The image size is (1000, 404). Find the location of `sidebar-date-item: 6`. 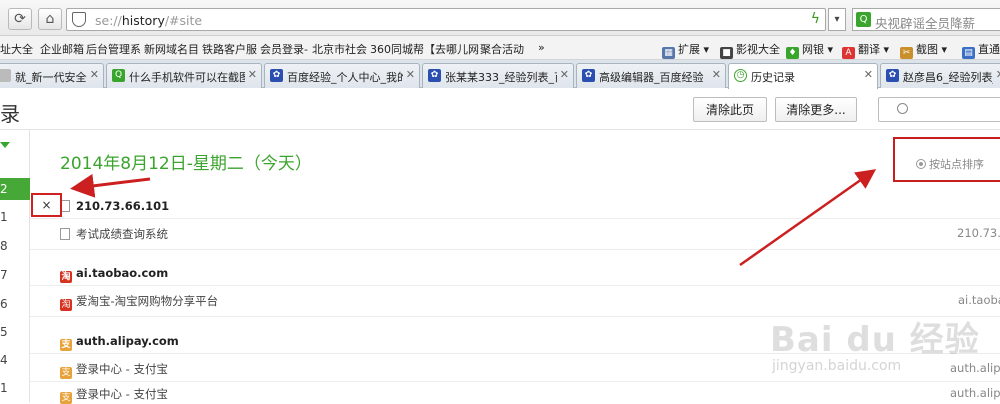

sidebar-date-item: 6 is located at coordinates (15, 304).